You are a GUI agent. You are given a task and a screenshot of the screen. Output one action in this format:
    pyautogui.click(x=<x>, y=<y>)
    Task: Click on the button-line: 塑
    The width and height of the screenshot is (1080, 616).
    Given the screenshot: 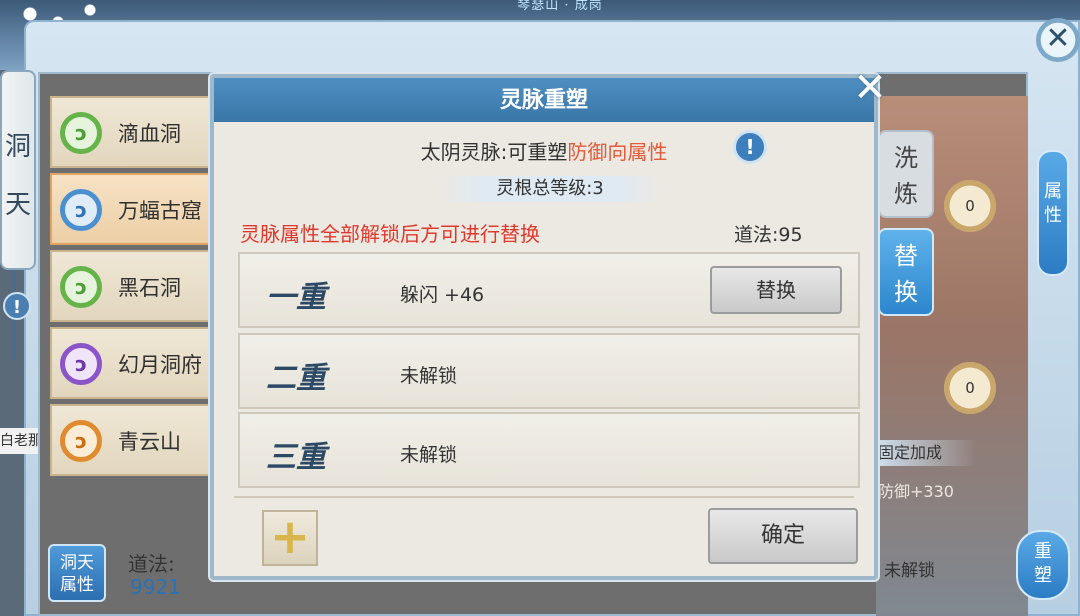 What is the action you would take?
    pyautogui.click(x=1043, y=575)
    